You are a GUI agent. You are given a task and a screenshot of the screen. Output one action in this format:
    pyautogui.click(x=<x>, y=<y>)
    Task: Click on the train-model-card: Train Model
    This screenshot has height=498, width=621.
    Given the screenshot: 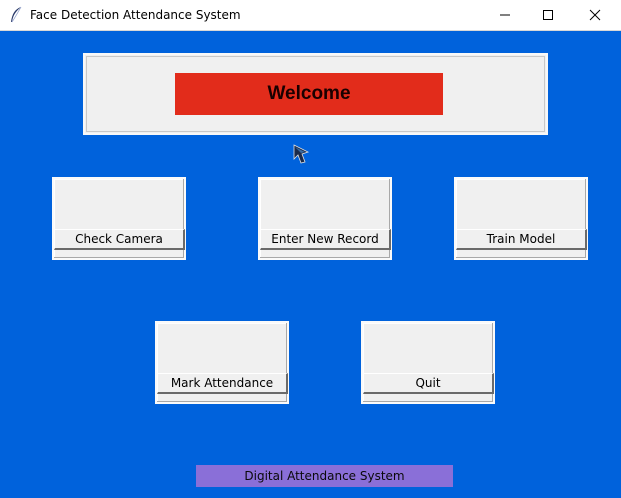 What is the action you would take?
    pyautogui.click(x=521, y=218)
    